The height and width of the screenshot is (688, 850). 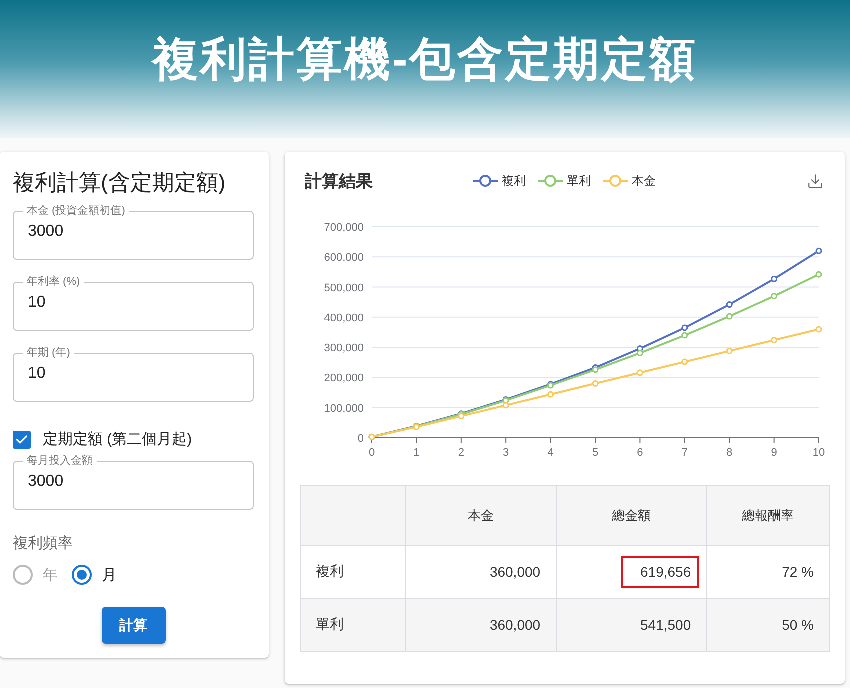 I want to click on field-label: 年期 (年), so click(x=49, y=353).